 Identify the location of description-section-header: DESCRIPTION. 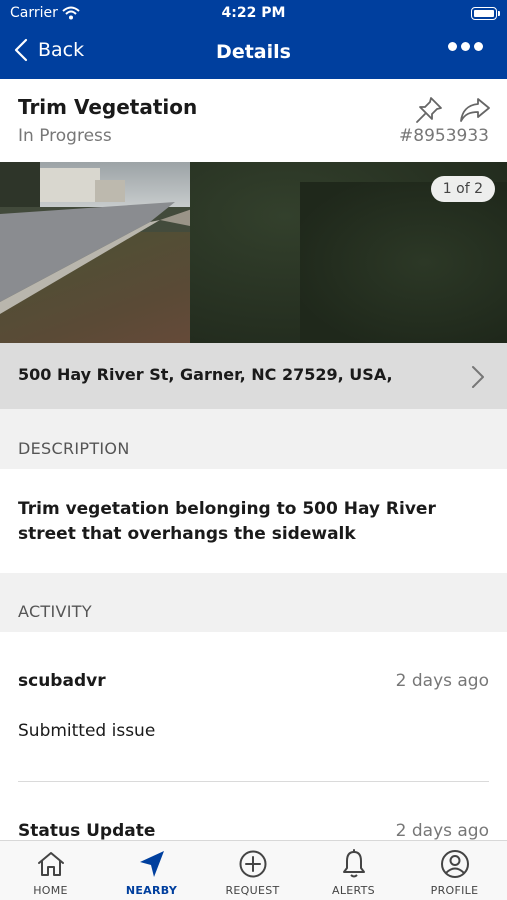
(253, 439).